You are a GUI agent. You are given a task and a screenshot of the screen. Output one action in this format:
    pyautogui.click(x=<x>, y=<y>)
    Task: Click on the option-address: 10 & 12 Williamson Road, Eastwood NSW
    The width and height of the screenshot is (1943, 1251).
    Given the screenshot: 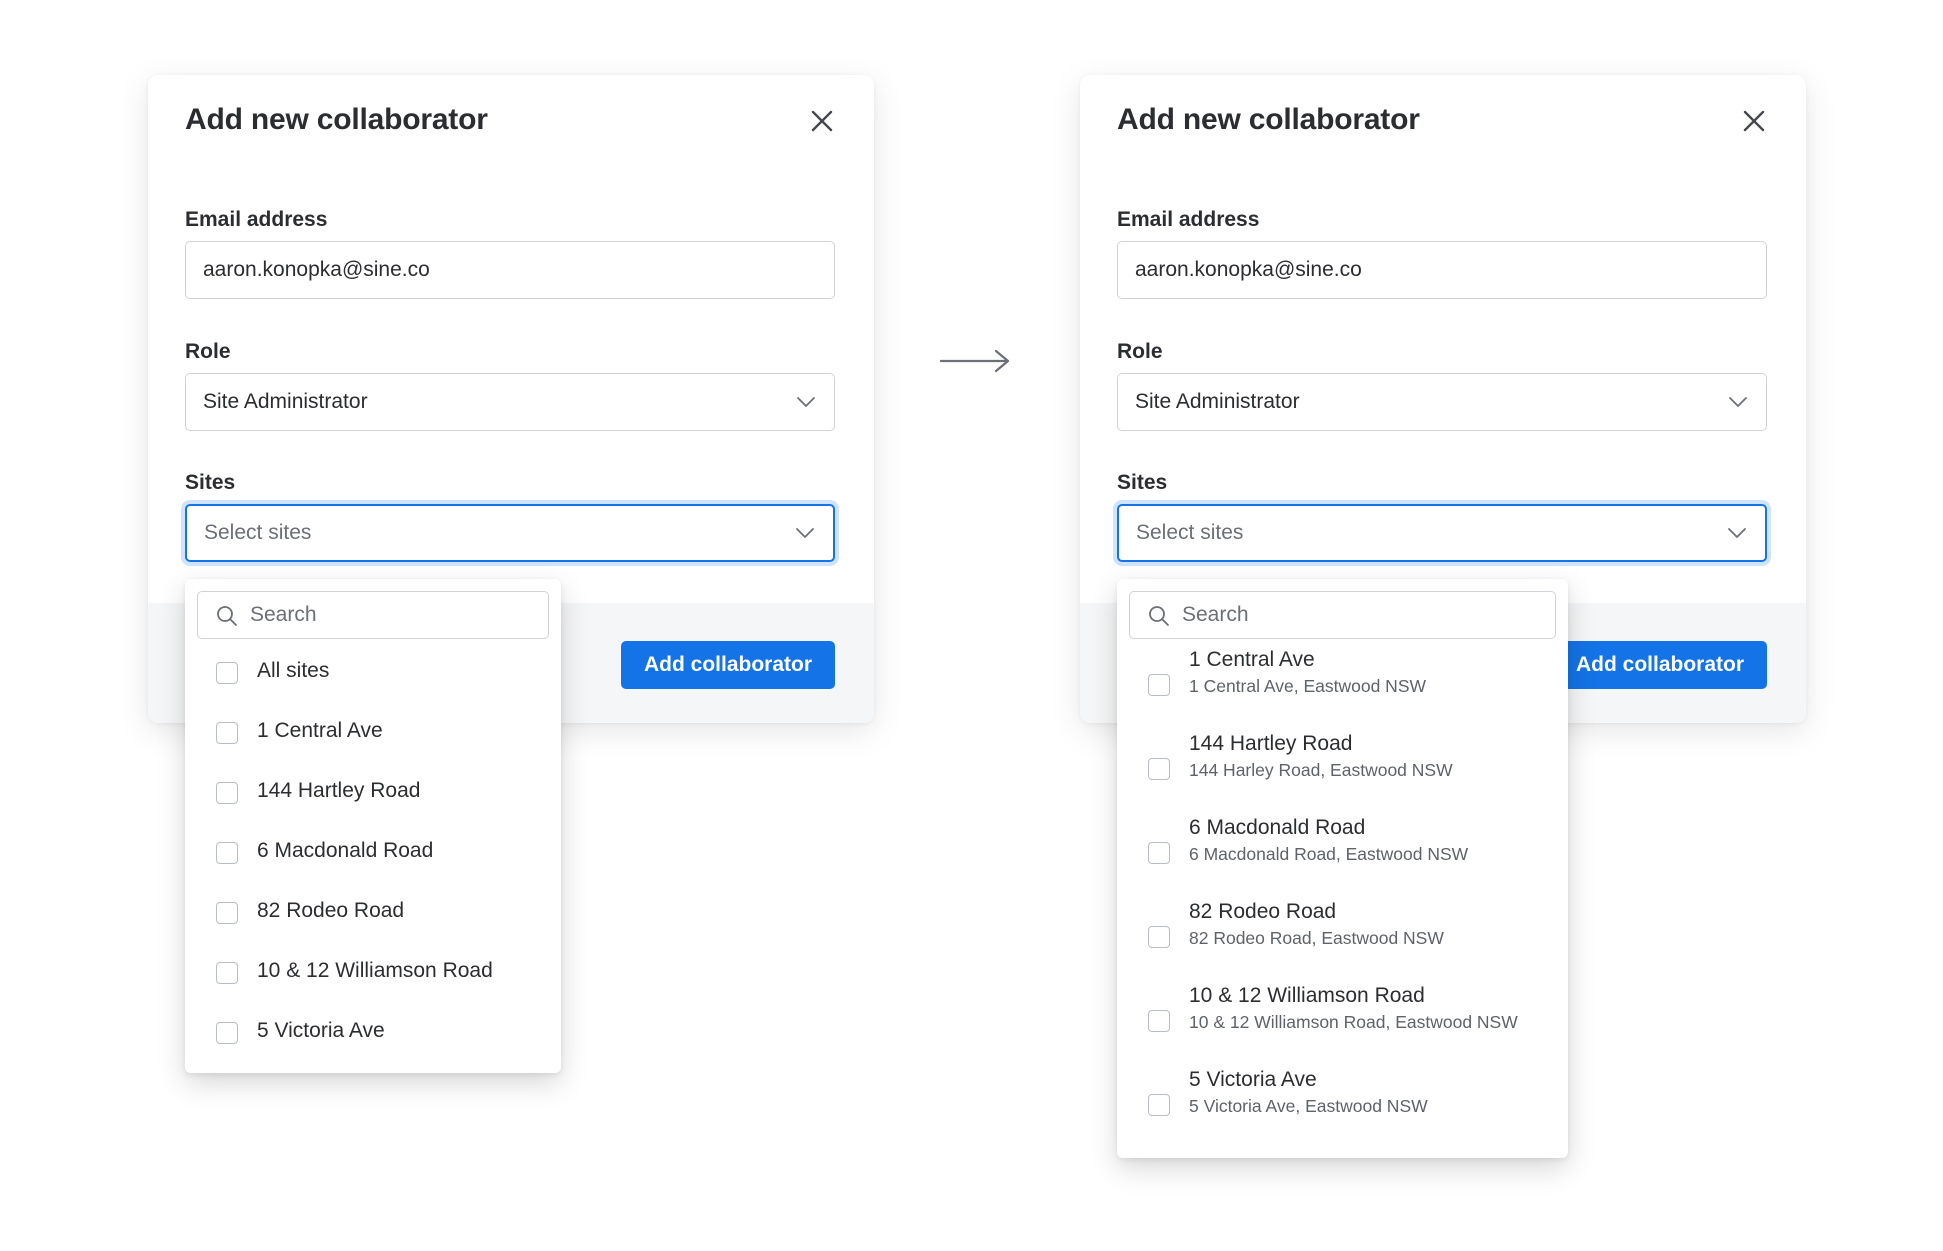 What is the action you would take?
    pyautogui.click(x=1353, y=1022)
    